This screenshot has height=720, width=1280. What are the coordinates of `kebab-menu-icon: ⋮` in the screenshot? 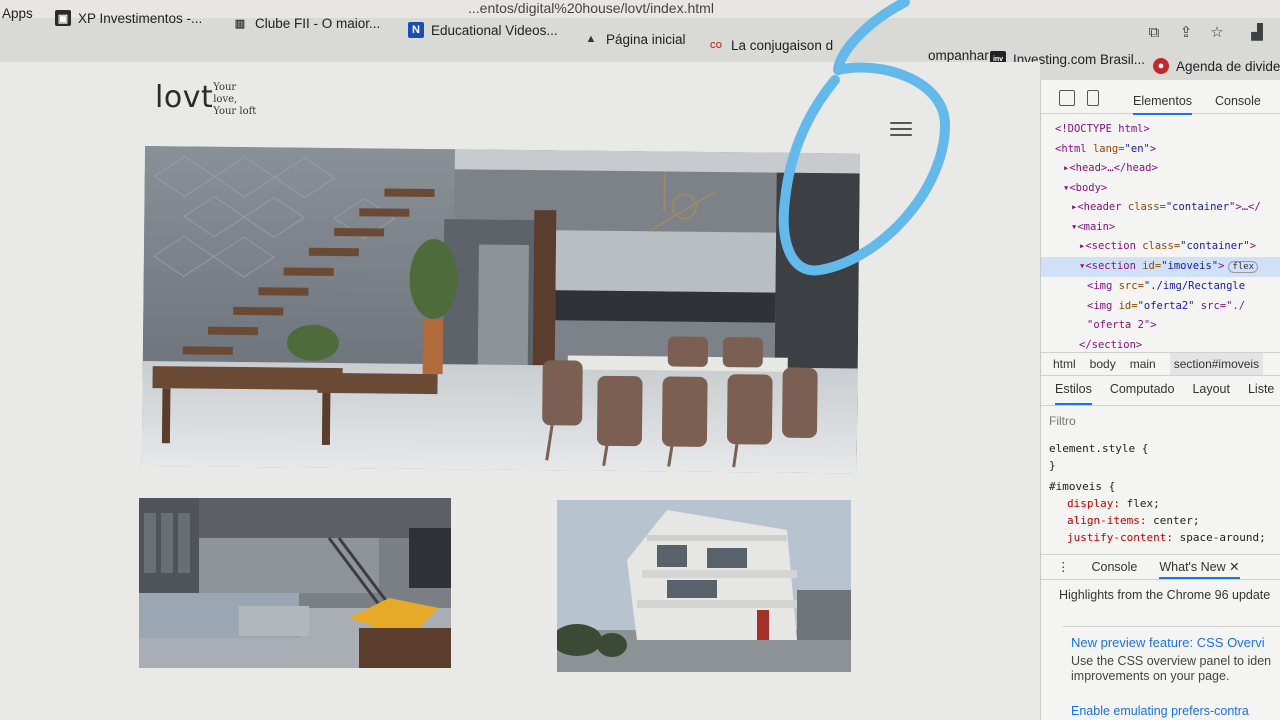 It's located at (1063, 567).